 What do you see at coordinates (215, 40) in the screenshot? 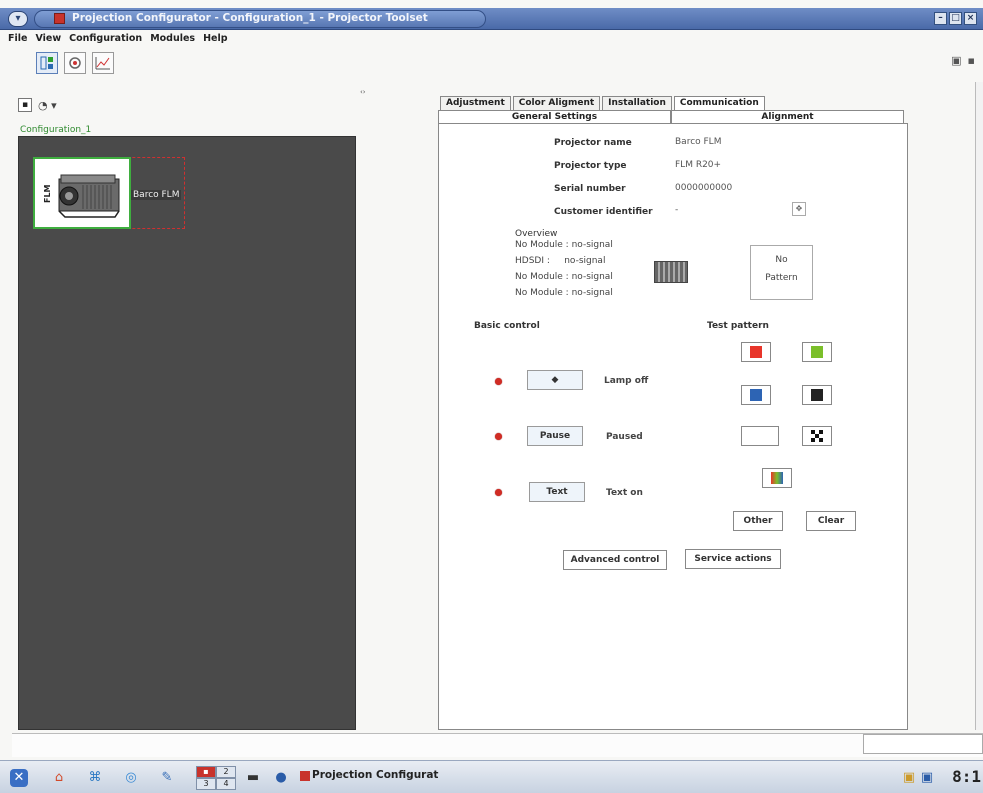
I see `menu-help: Help` at bounding box center [215, 40].